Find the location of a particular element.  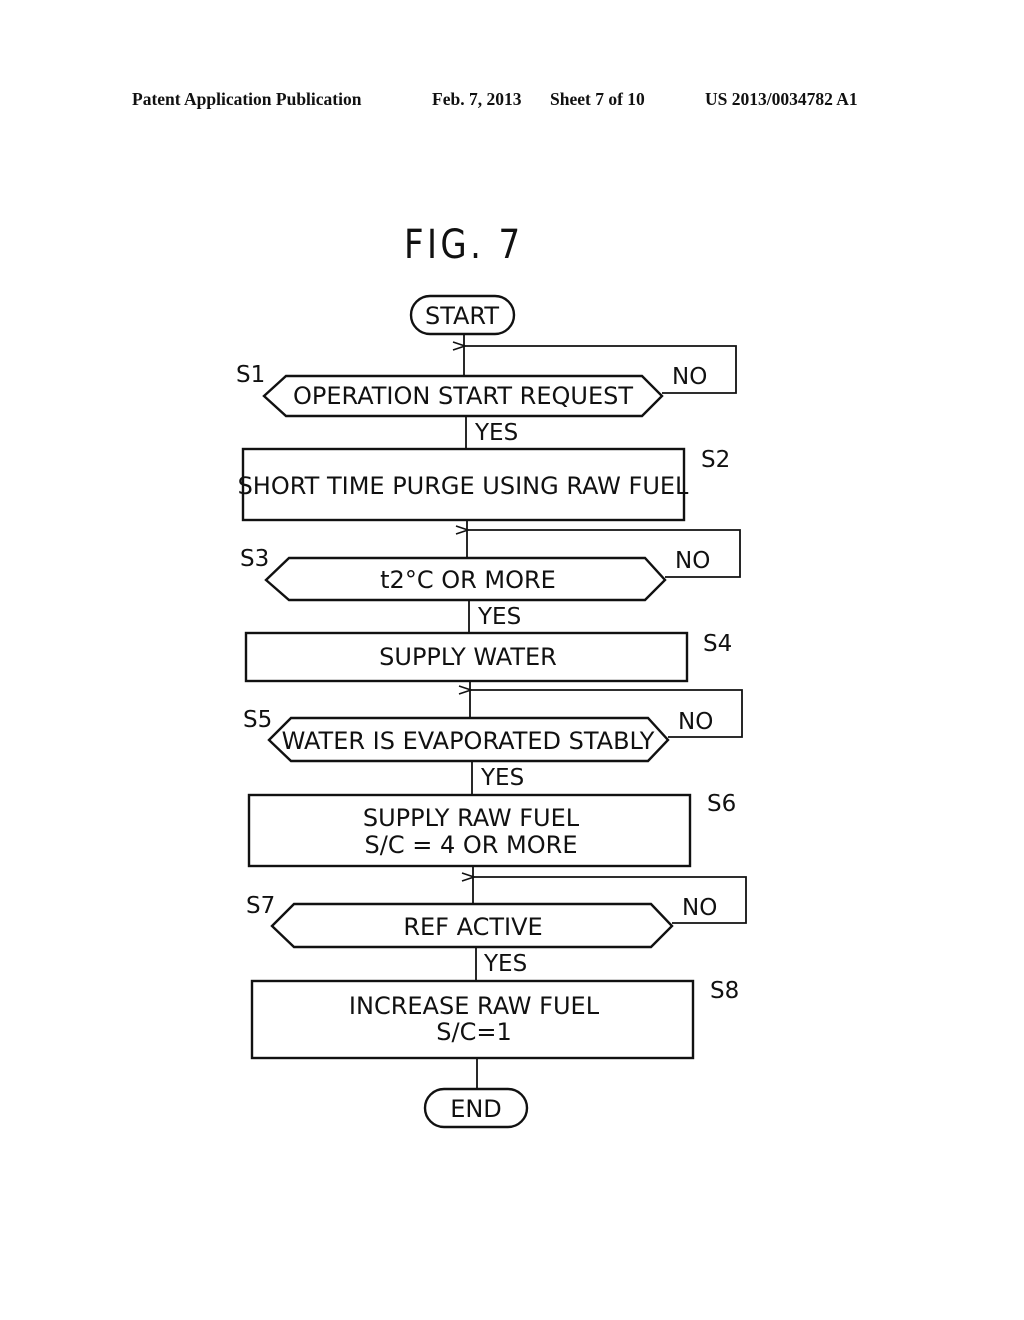

step-s1-text: OPERATION START REQUEST is located at coordinates (463, 396).